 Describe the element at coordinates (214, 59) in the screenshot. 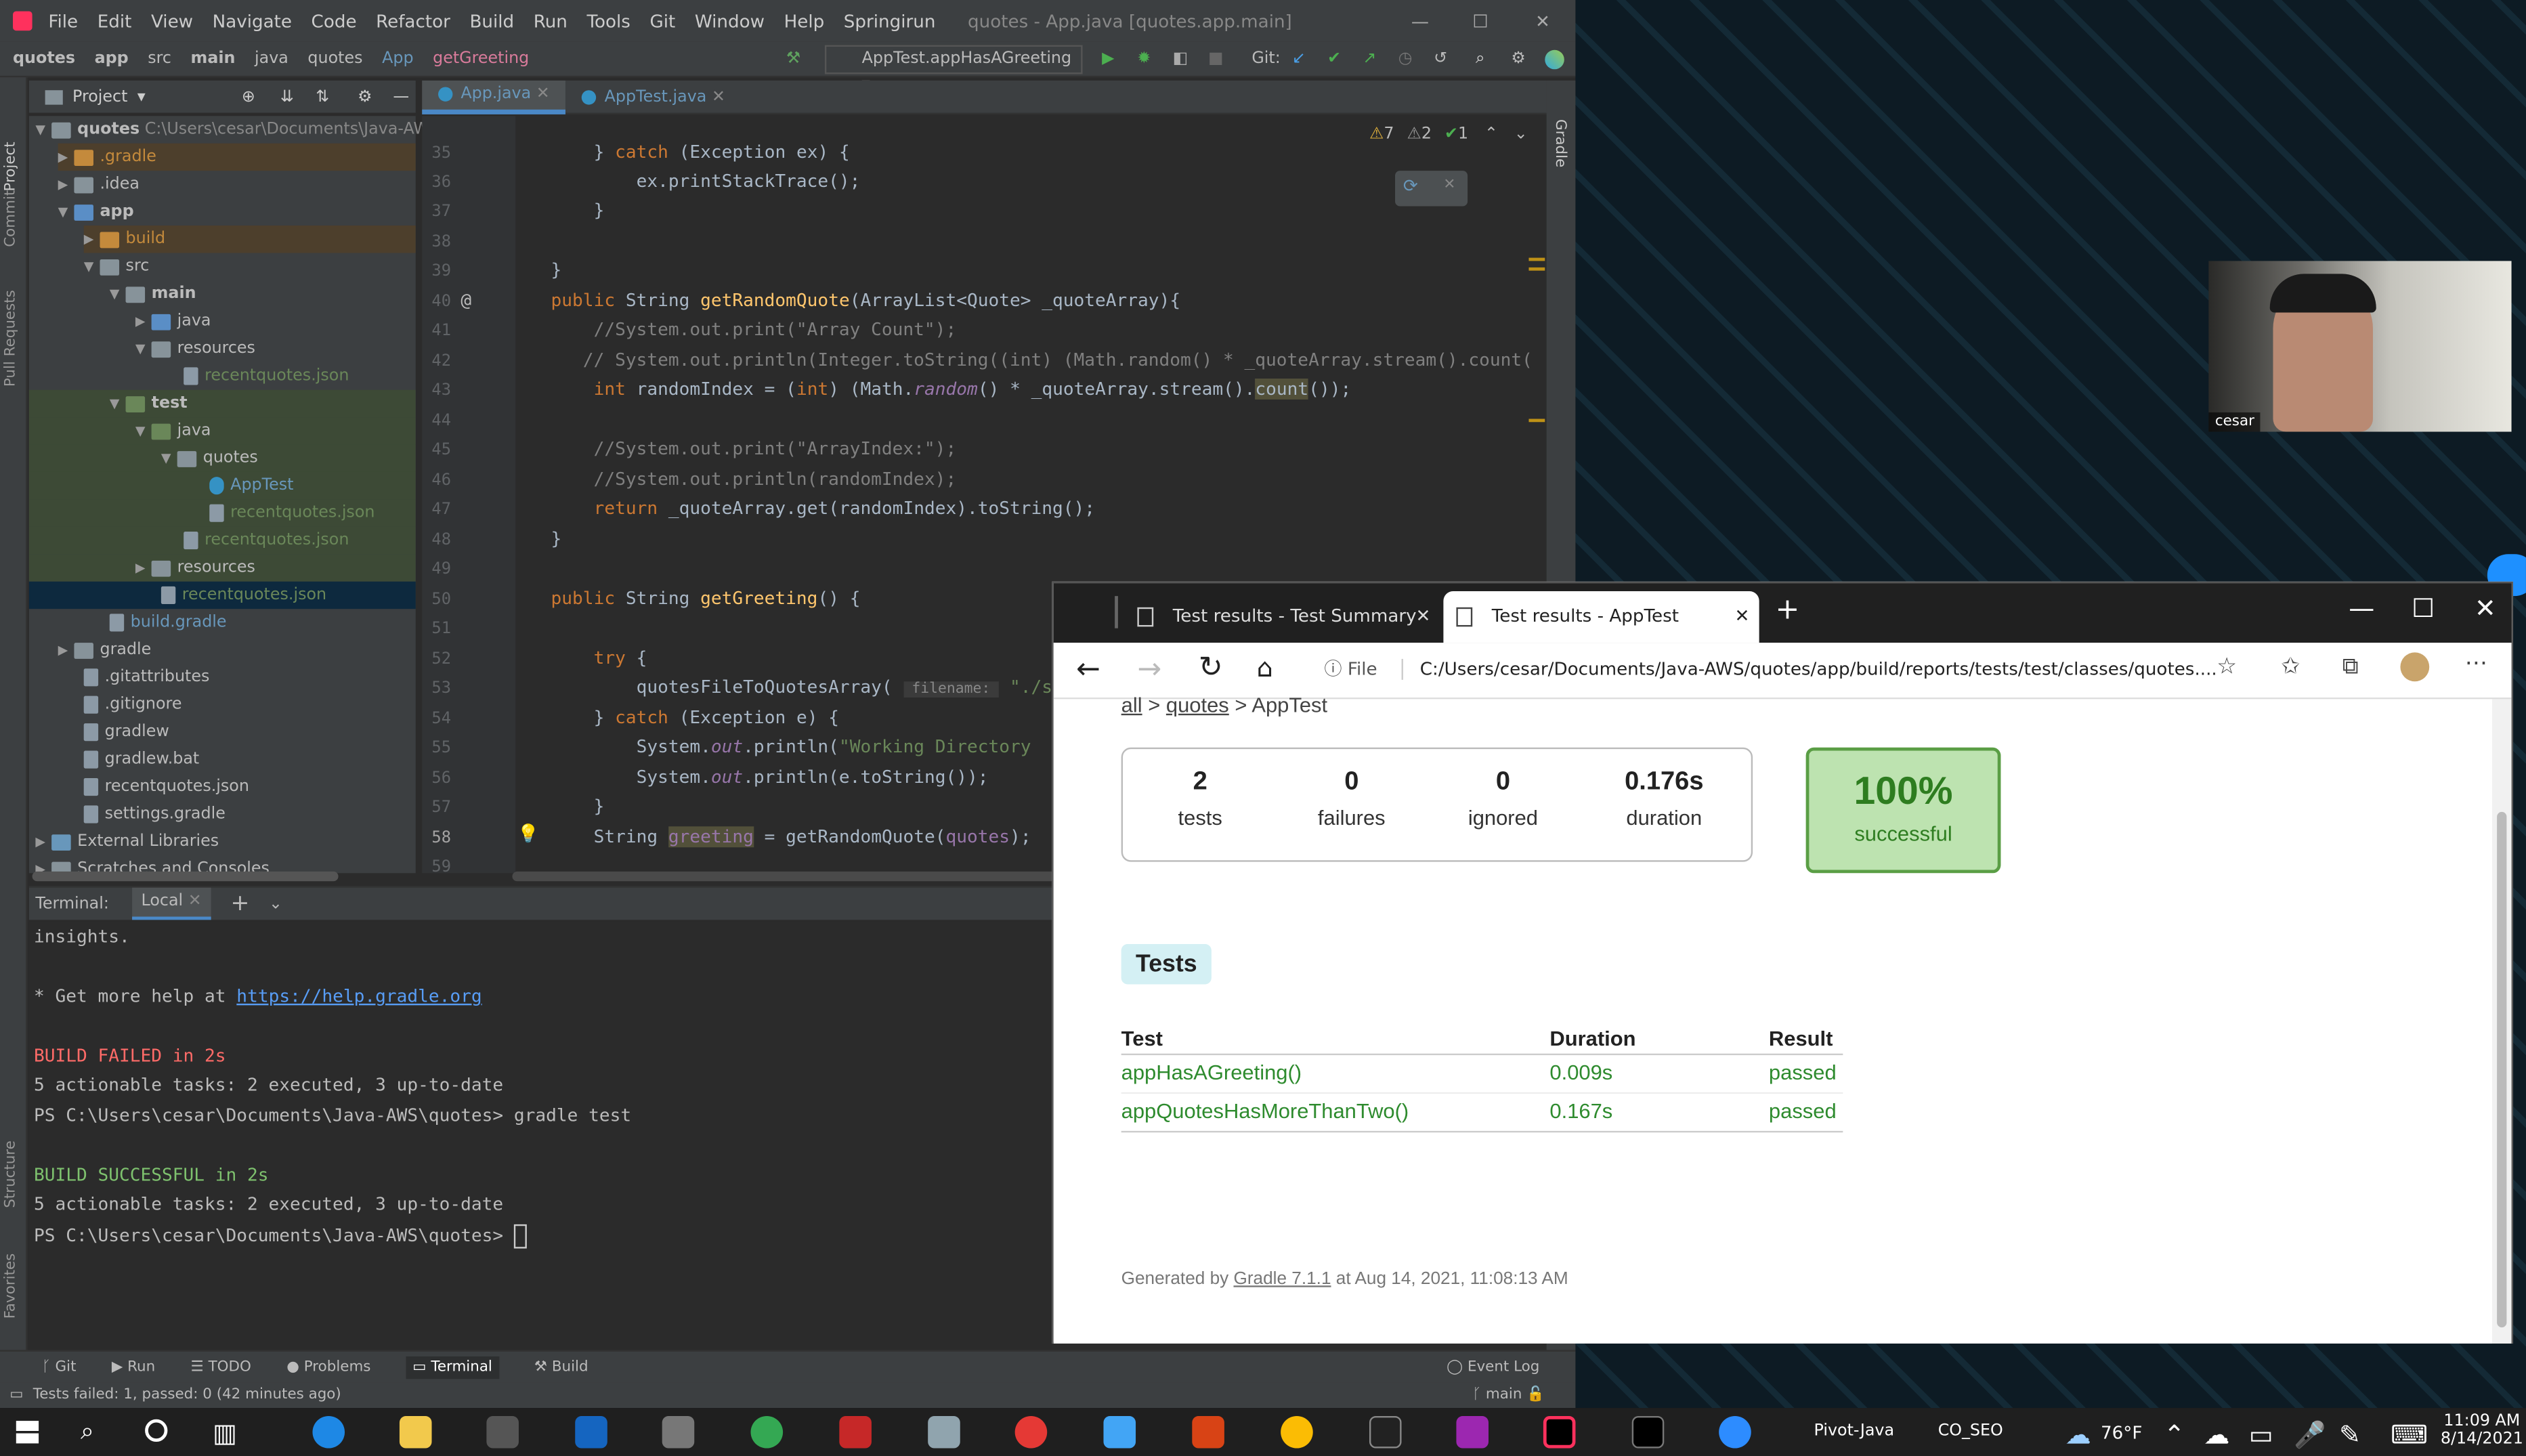

I see `breadcrumb-main: main` at that location.